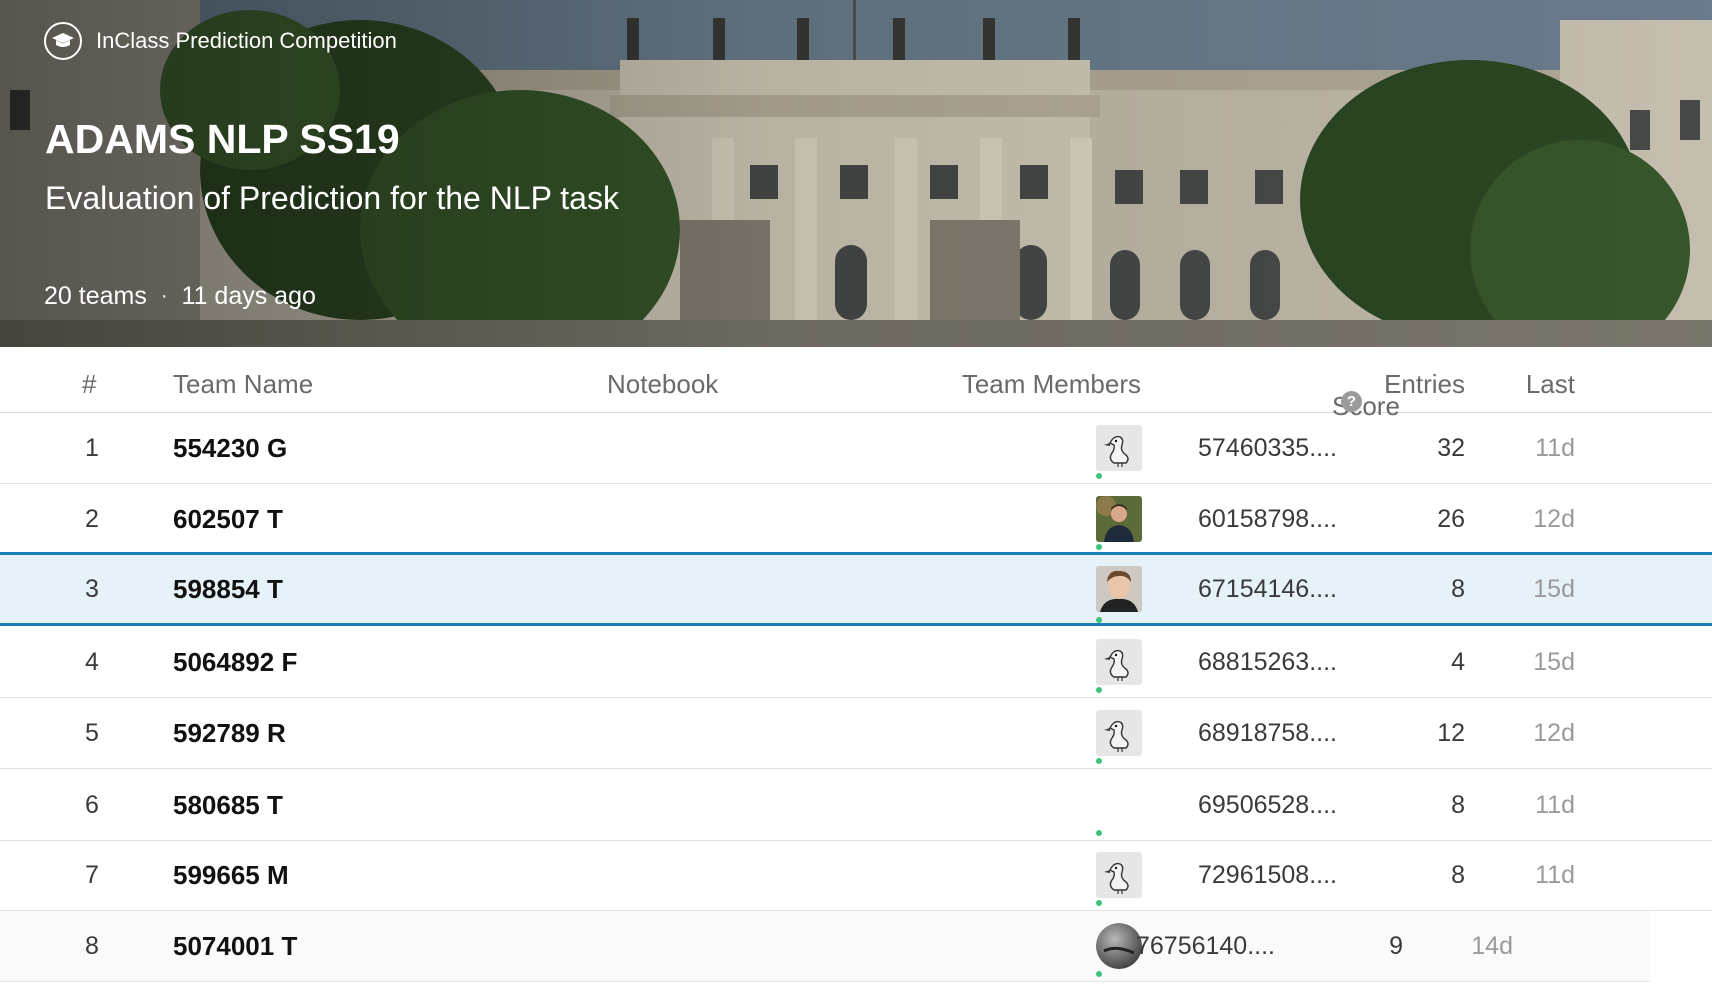  What do you see at coordinates (95, 296) in the screenshot?
I see `team-count: 20 teams` at bounding box center [95, 296].